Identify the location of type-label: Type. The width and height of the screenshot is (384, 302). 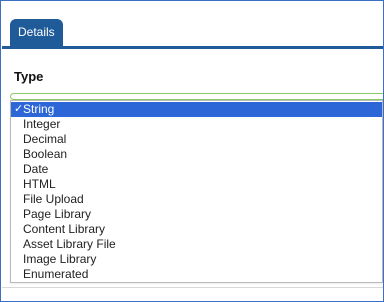
(29, 76).